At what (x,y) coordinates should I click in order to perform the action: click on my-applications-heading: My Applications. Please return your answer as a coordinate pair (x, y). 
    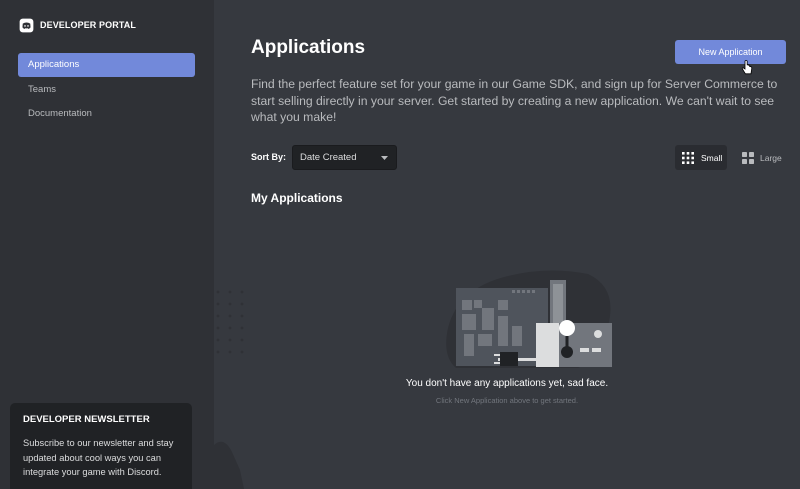
    Looking at the image, I should click on (297, 198).